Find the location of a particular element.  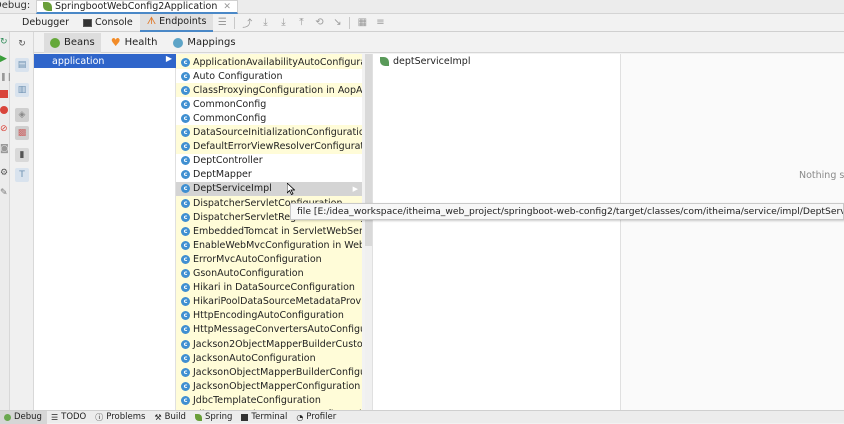

tab-health: ♥ Health is located at coordinates (134, 43).